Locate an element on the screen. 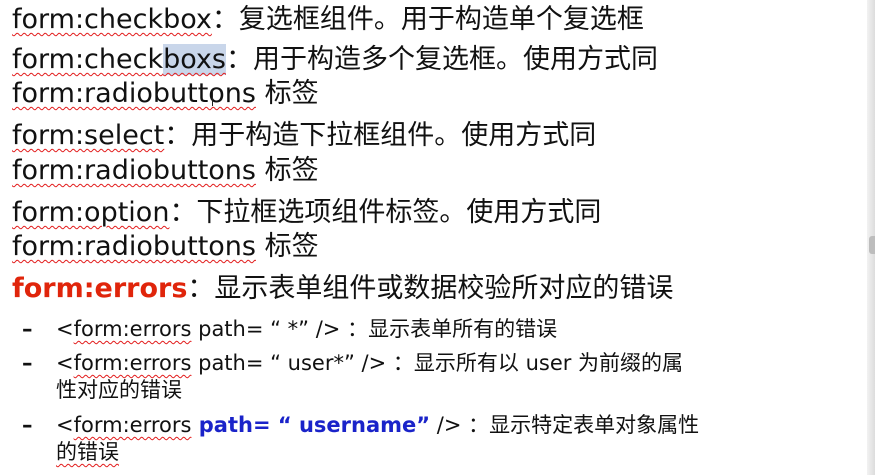 This screenshot has height=475, width=875. text-cursor is located at coordinates (213, 98).